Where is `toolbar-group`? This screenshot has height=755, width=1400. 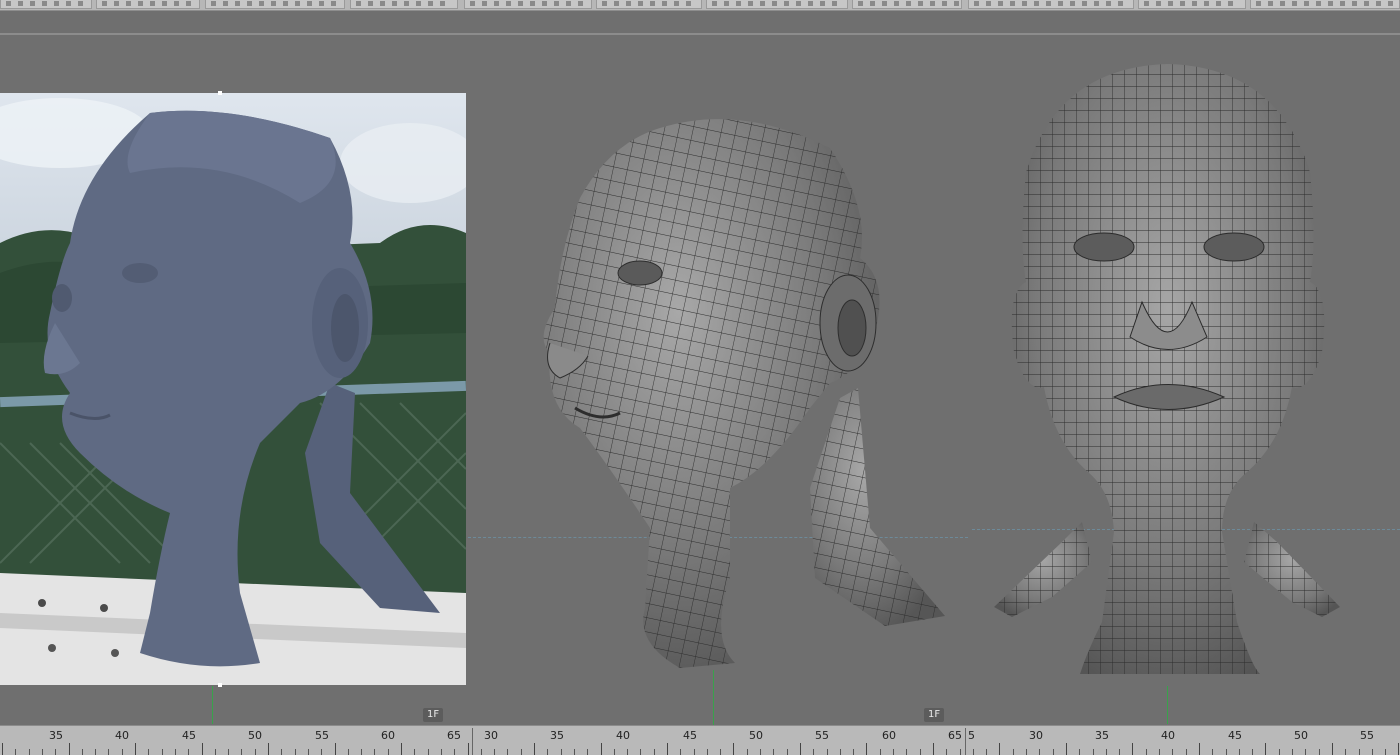 toolbar-group is located at coordinates (148, 4).